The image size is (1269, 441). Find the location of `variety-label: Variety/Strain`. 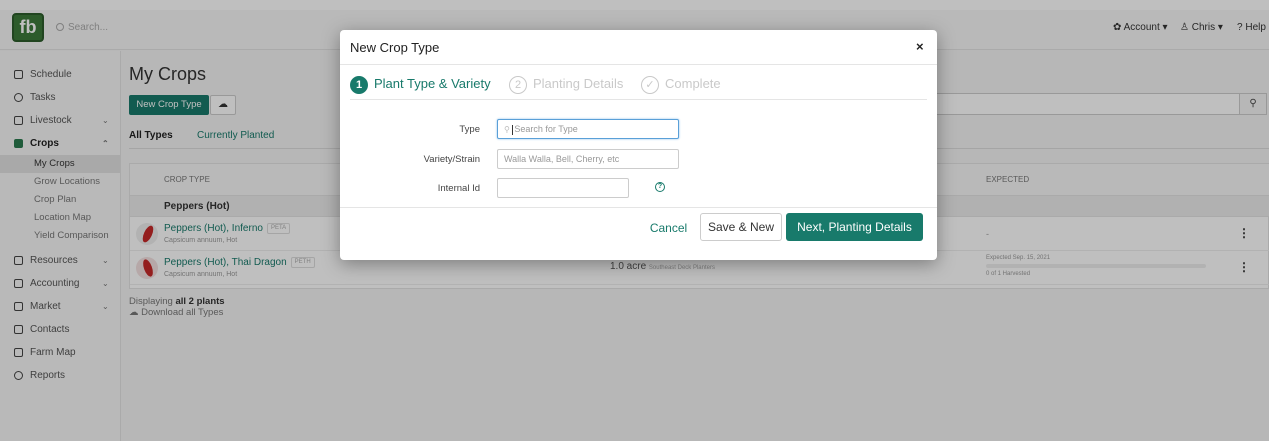

variety-label: Variety/Strain is located at coordinates (451, 159).